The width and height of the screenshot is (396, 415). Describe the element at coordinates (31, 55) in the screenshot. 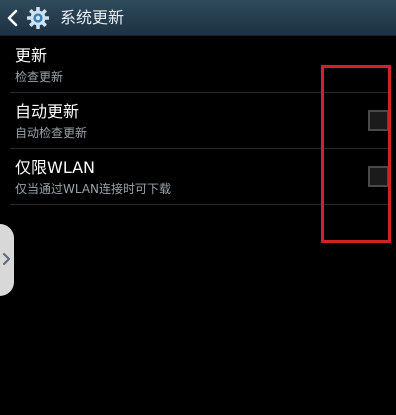

I see `setting-label: 更新` at that location.